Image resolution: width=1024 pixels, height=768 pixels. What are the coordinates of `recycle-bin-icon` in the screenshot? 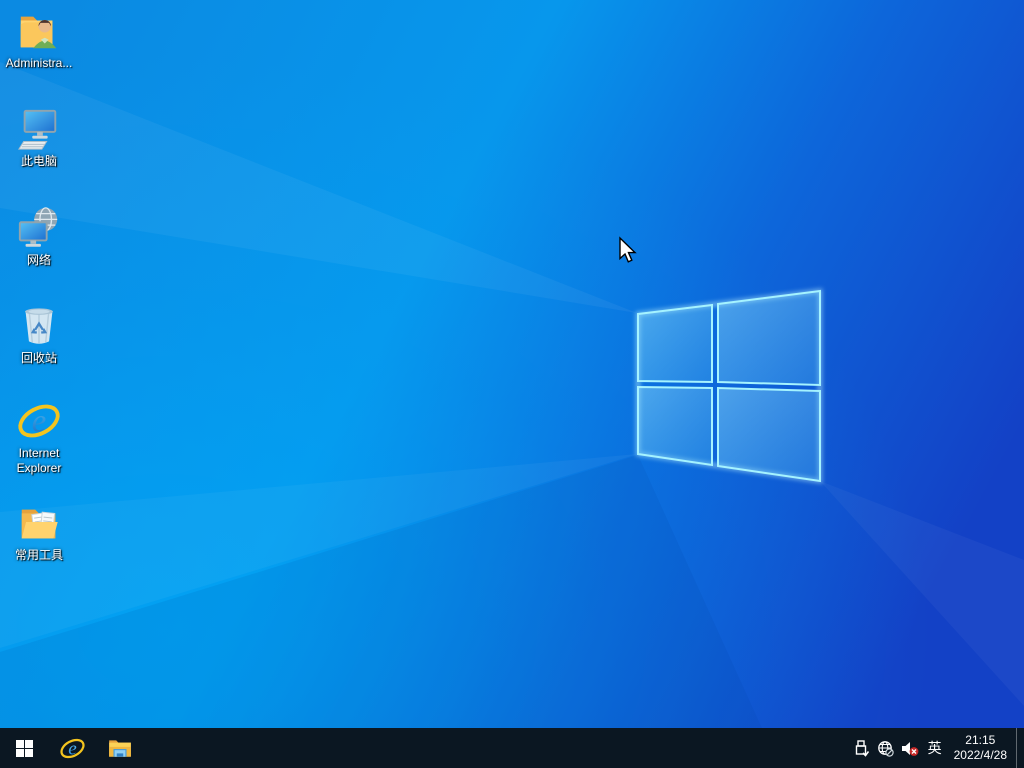 It's located at (39, 326).